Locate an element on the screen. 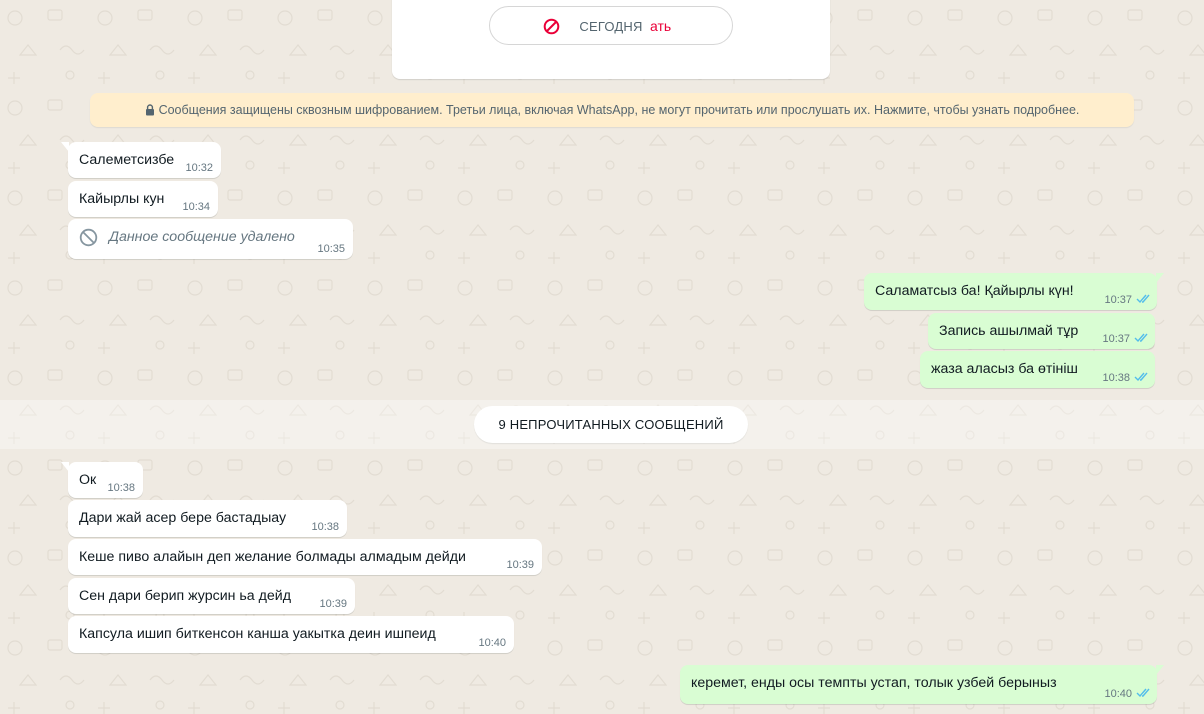 The width and height of the screenshot is (1204, 714). block-button-label: ать is located at coordinates (660, 26).